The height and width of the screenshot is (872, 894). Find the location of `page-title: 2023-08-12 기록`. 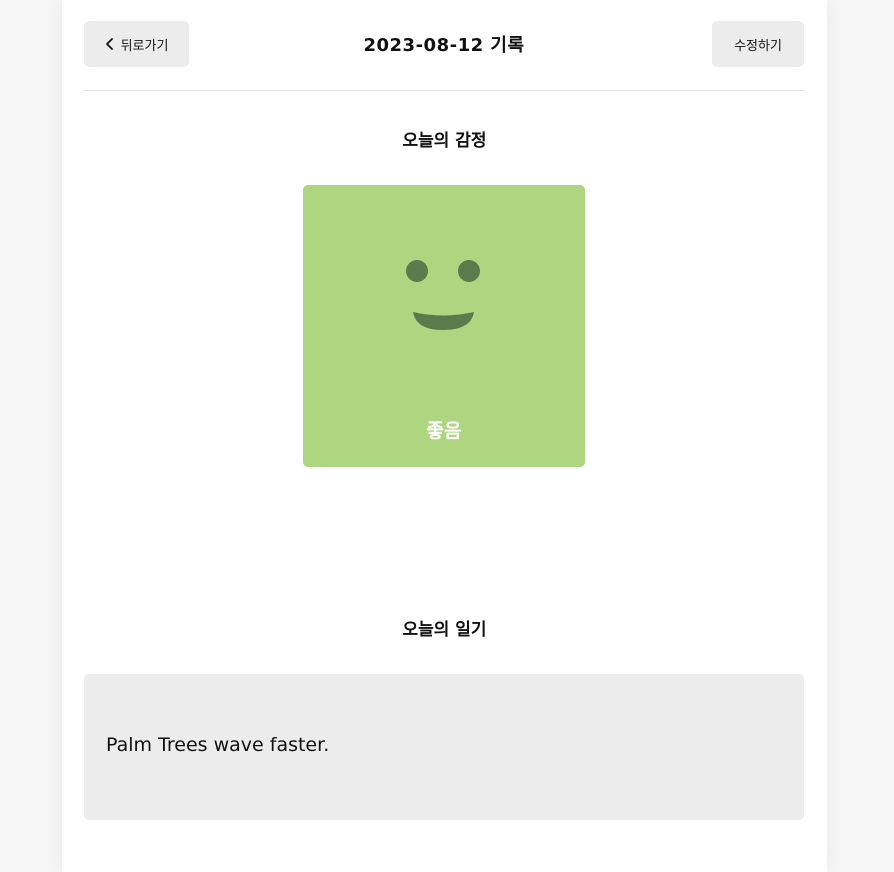

page-title: 2023-08-12 기록 is located at coordinates (444, 45).